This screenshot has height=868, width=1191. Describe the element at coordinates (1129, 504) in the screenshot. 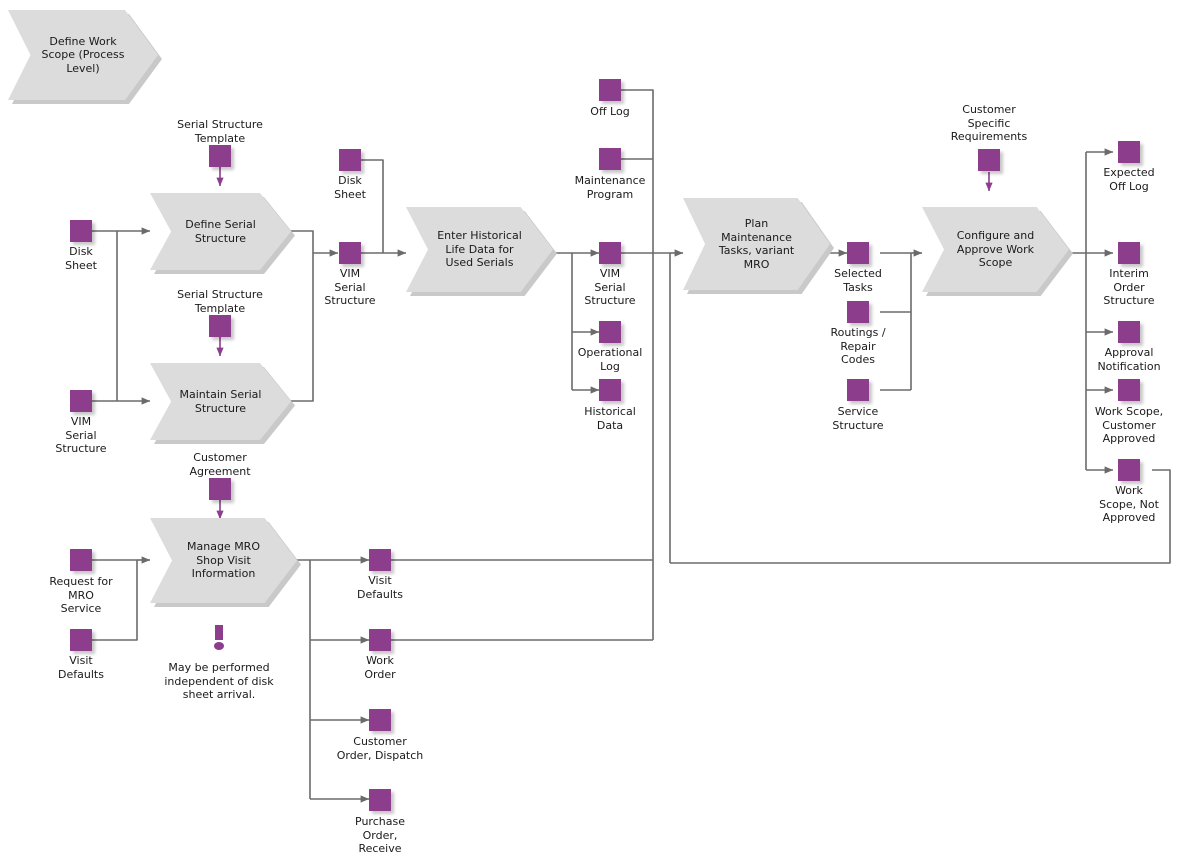

I see `object-label-work-scope-not-approved: Work Scope, Not Approved` at that location.